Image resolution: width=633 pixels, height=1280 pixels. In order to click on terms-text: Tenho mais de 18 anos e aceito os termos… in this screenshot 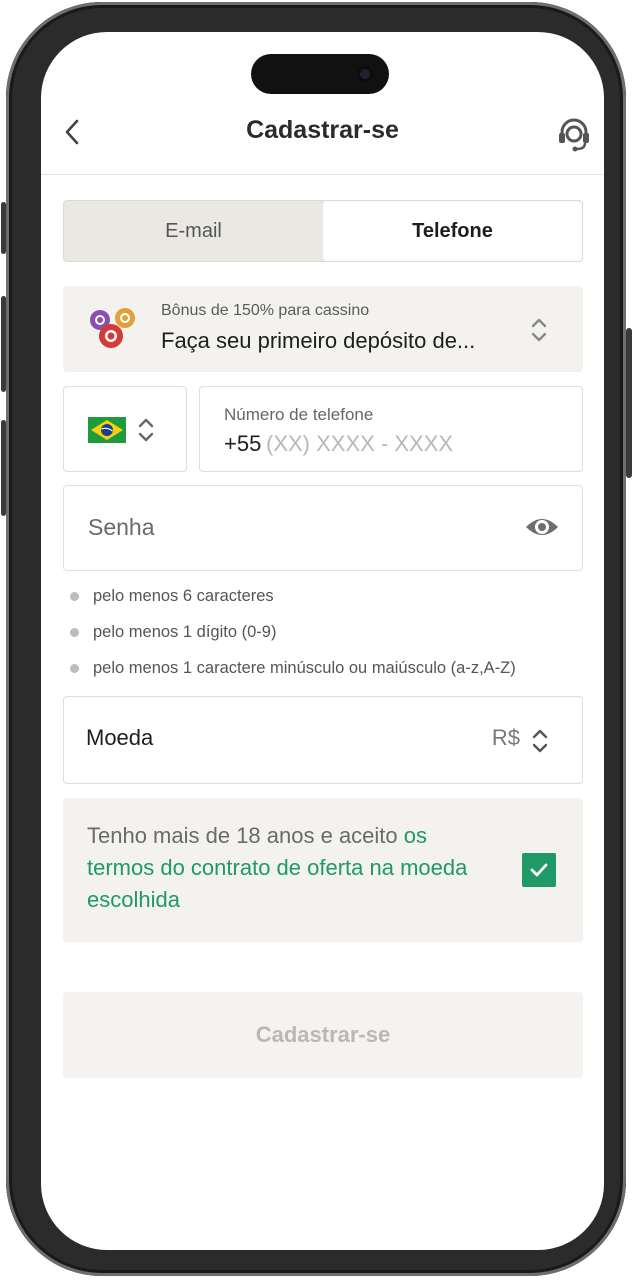, I will do `click(277, 867)`.